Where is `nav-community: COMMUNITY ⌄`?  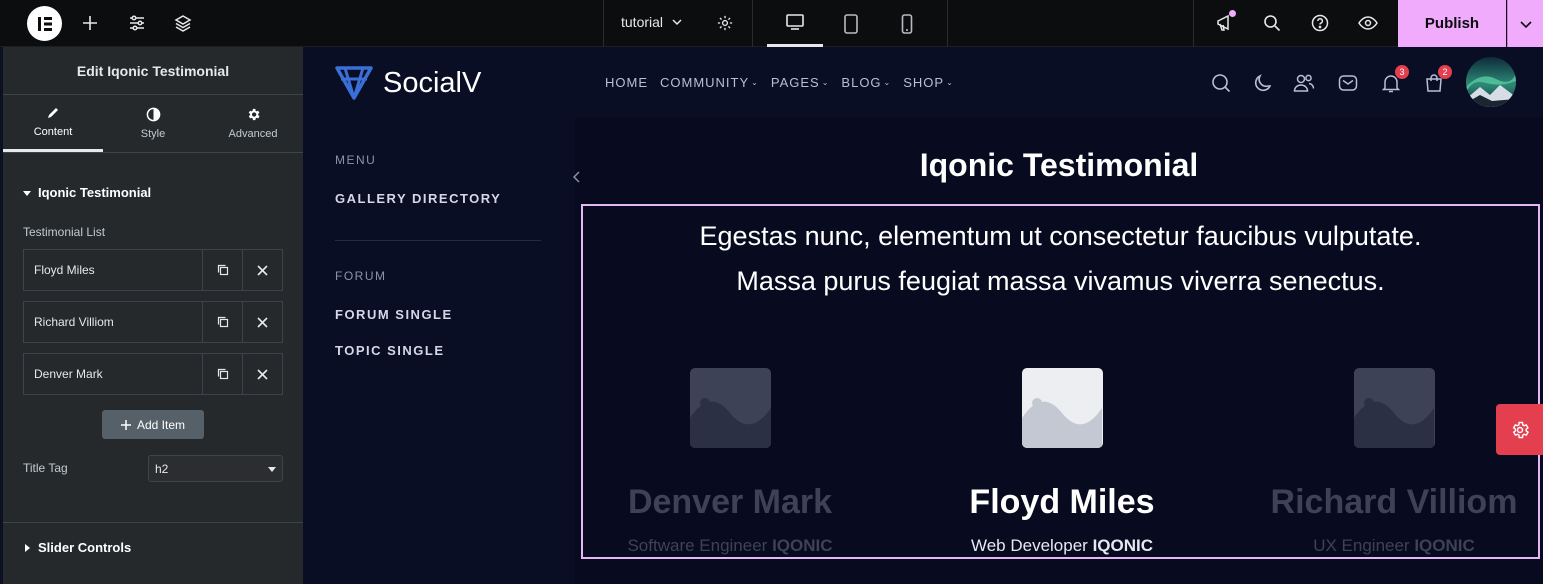
nav-community: COMMUNITY ⌄ is located at coordinates (709, 82).